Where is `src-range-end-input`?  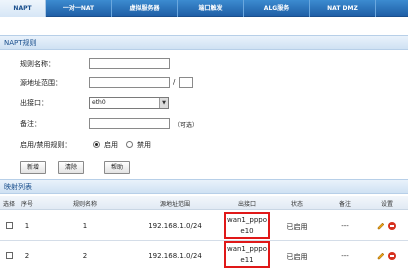
src-range-end-input is located at coordinates (186, 82).